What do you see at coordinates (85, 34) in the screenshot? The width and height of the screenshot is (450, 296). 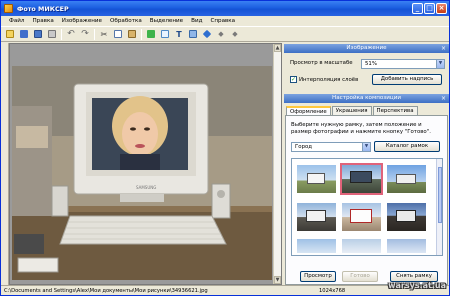 I see `redo-icon: ↷` at bounding box center [85, 34].